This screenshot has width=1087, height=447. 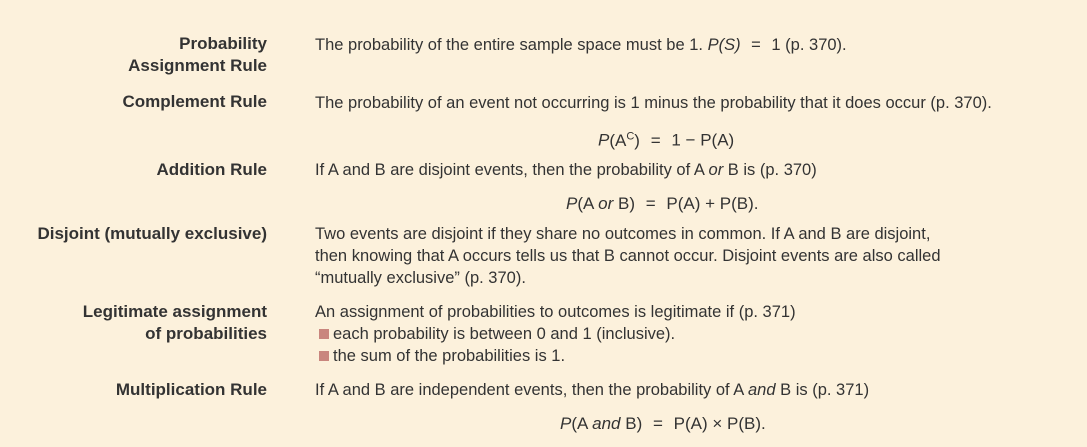 What do you see at coordinates (716, 170) in the screenshot?
I see `def-italic: or` at bounding box center [716, 170].